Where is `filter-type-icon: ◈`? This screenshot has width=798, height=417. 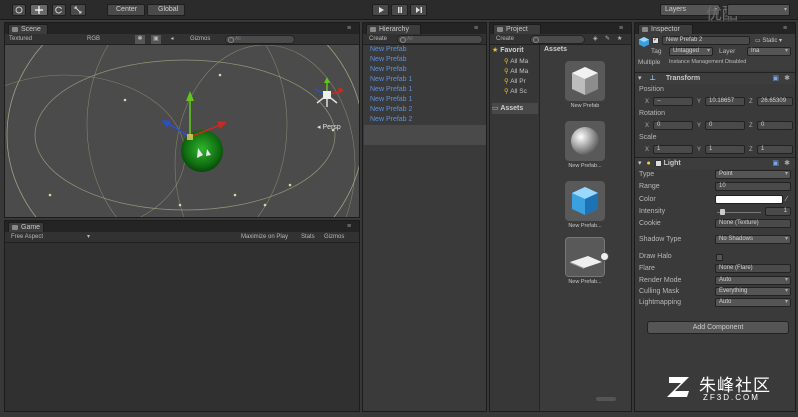 filter-type-icon: ◈ is located at coordinates (597, 39).